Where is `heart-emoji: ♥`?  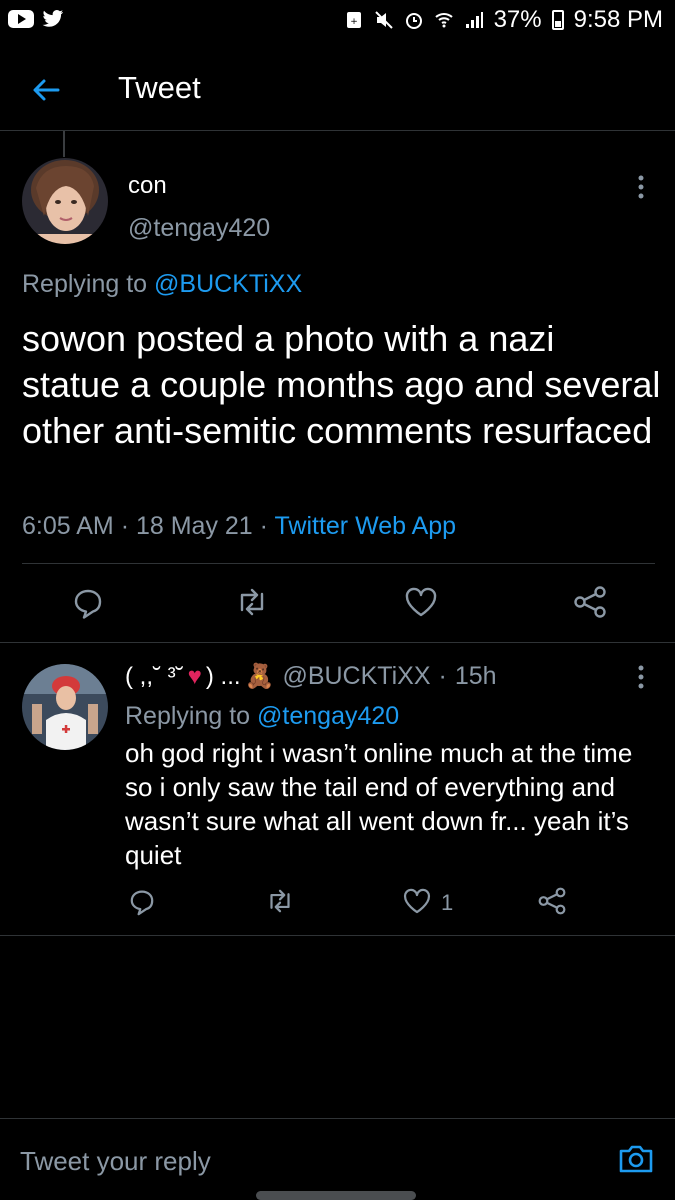
heart-emoji: ♥ is located at coordinates (194, 676).